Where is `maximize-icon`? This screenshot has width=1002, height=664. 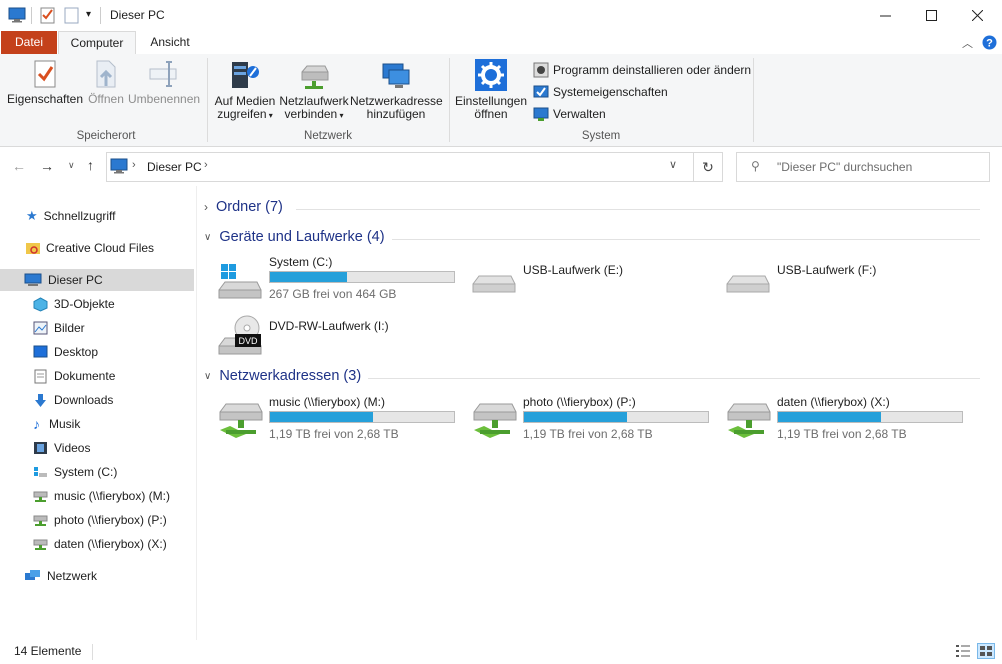
maximize-icon is located at coordinates (931, 15).